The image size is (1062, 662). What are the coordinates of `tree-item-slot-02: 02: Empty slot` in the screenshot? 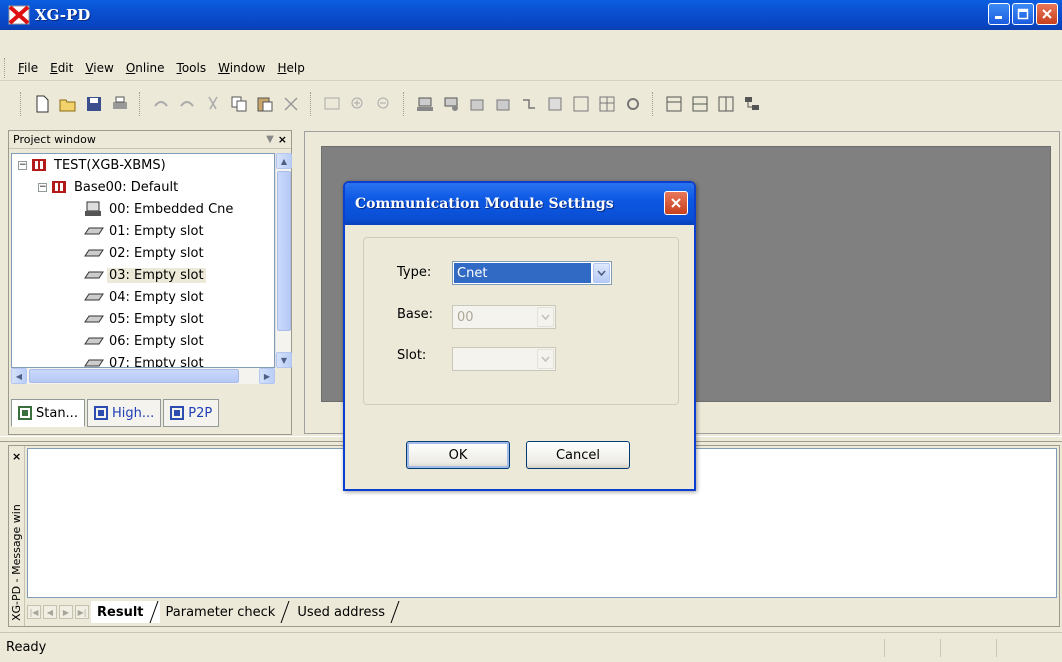 It's located at (145, 253).